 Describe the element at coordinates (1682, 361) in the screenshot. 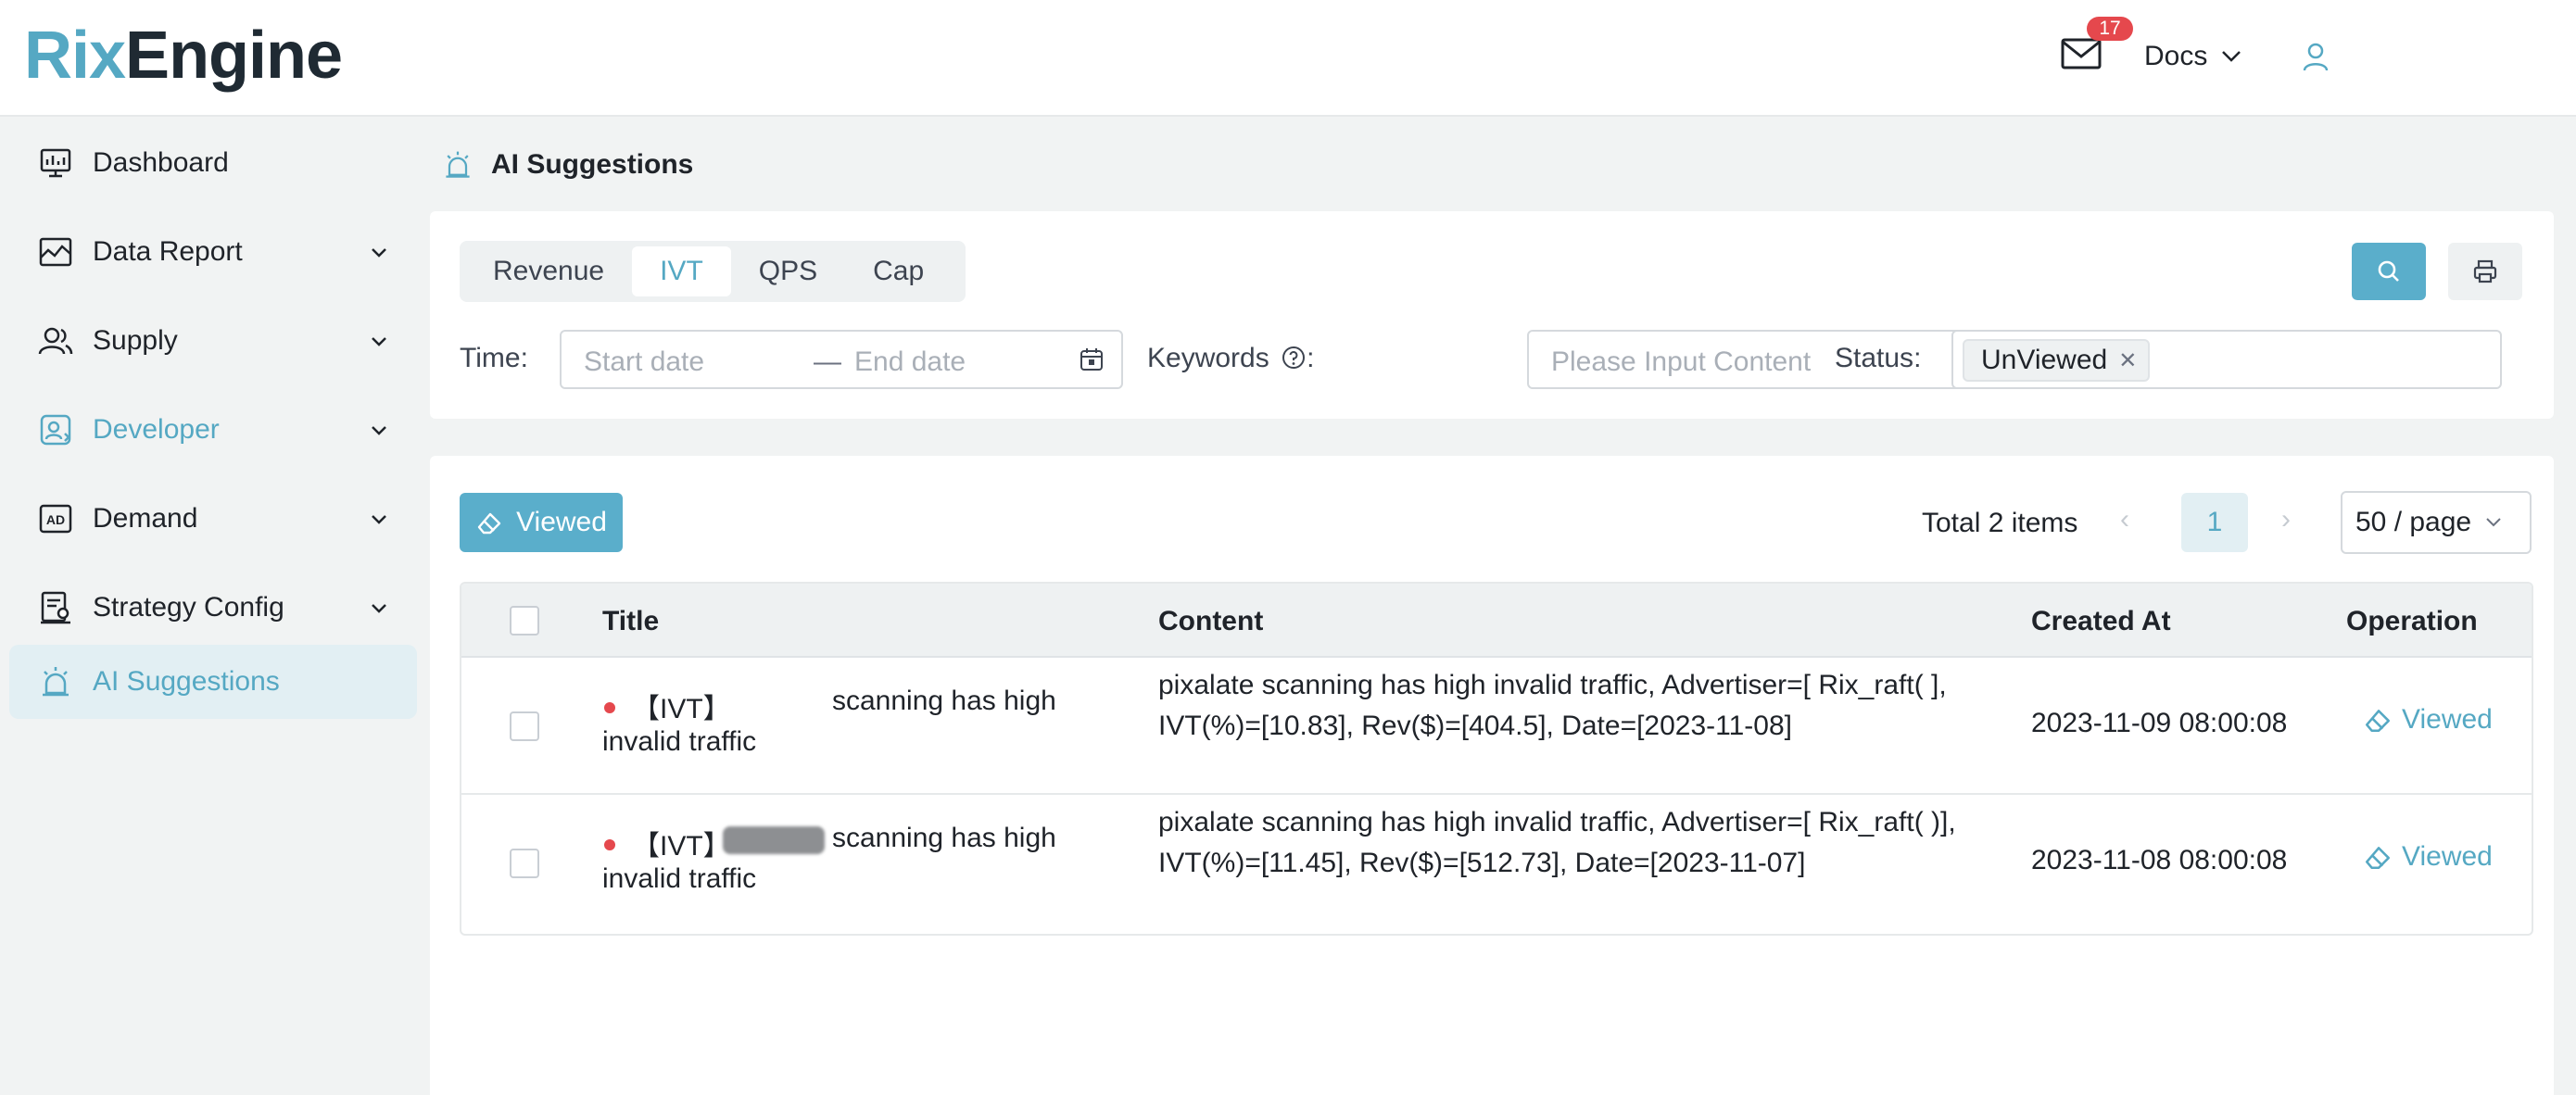

I see `keywords-placeholder: Please Input Content` at that location.